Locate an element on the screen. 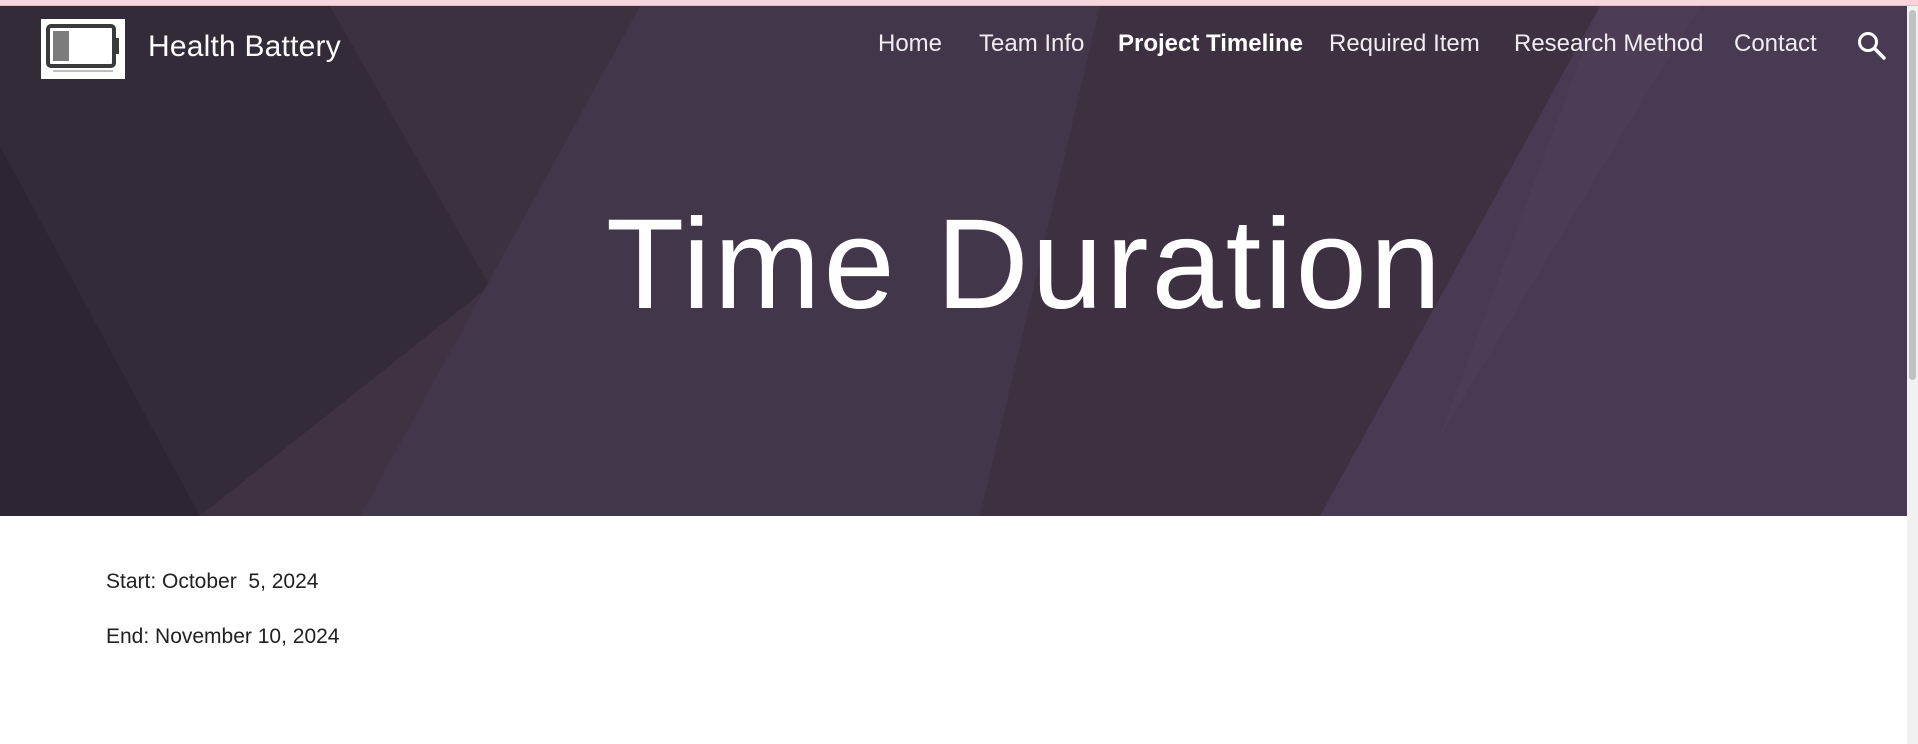 The image size is (1918, 744). scrollbar-thumb is located at coordinates (1912, 195).